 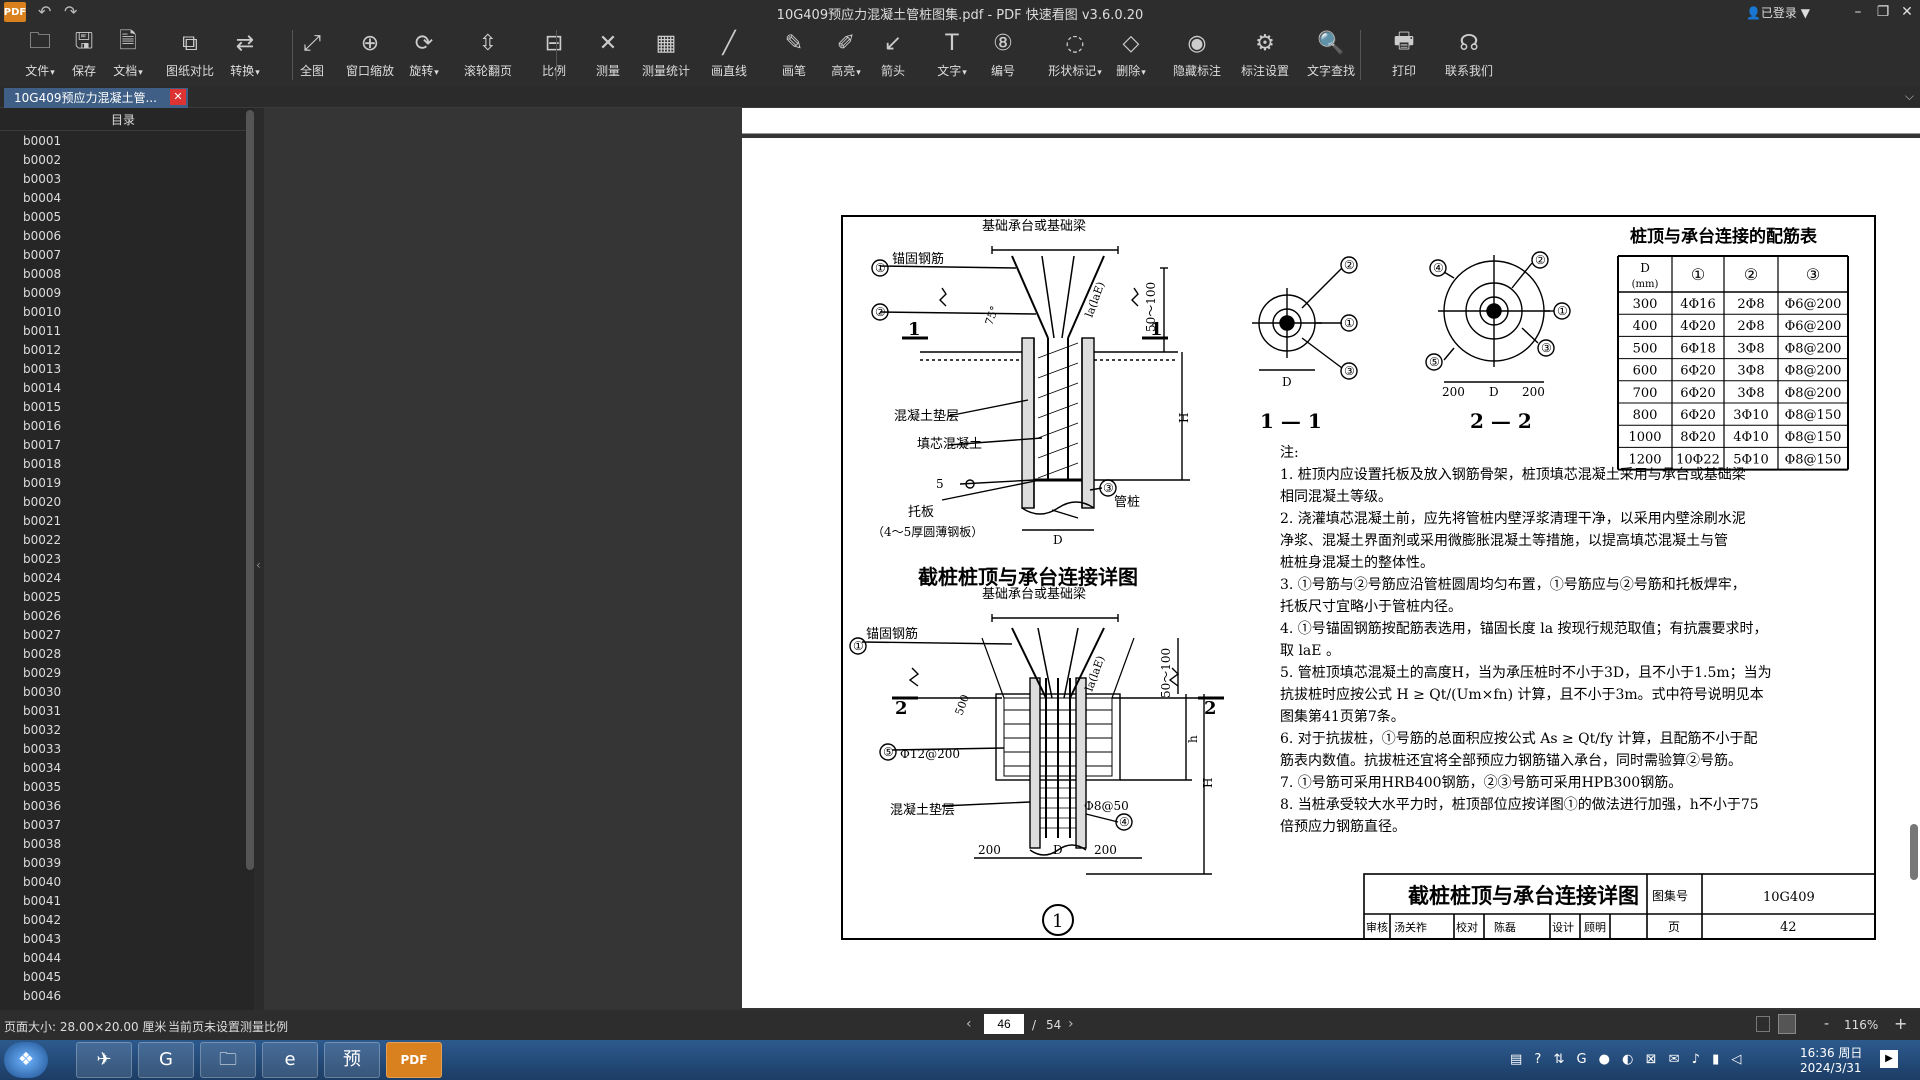 I want to click on toolbar-print-button: 🖶 打印, so click(x=1404, y=55).